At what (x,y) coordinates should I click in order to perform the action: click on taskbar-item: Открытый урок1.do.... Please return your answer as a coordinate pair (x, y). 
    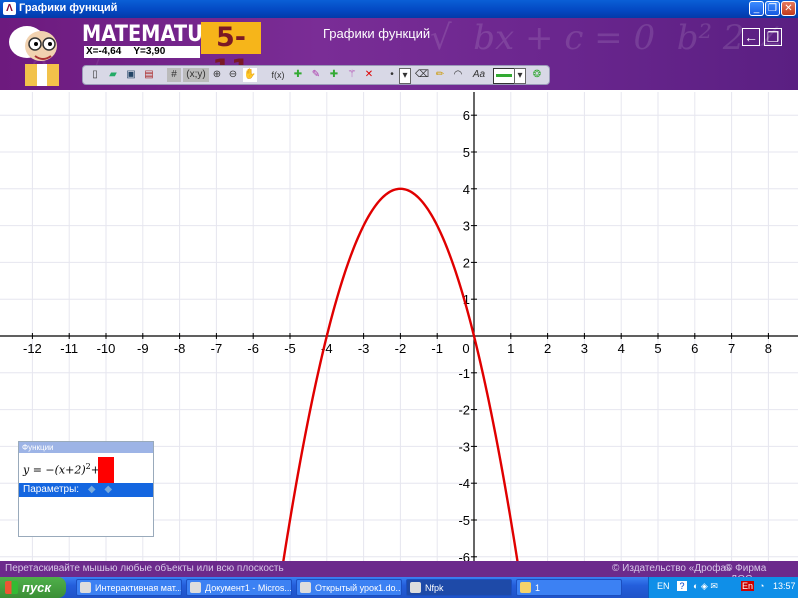
    Looking at the image, I should click on (349, 587).